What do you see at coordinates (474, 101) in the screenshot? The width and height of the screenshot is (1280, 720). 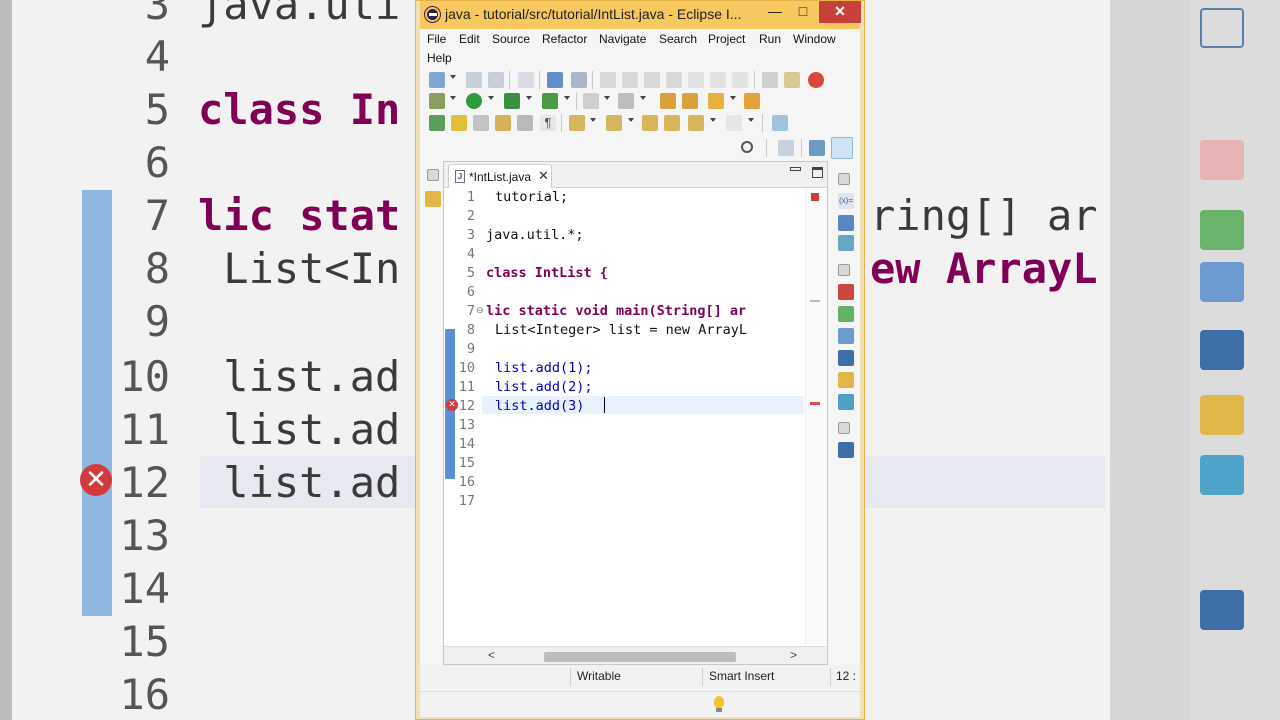 I see `run-icon` at bounding box center [474, 101].